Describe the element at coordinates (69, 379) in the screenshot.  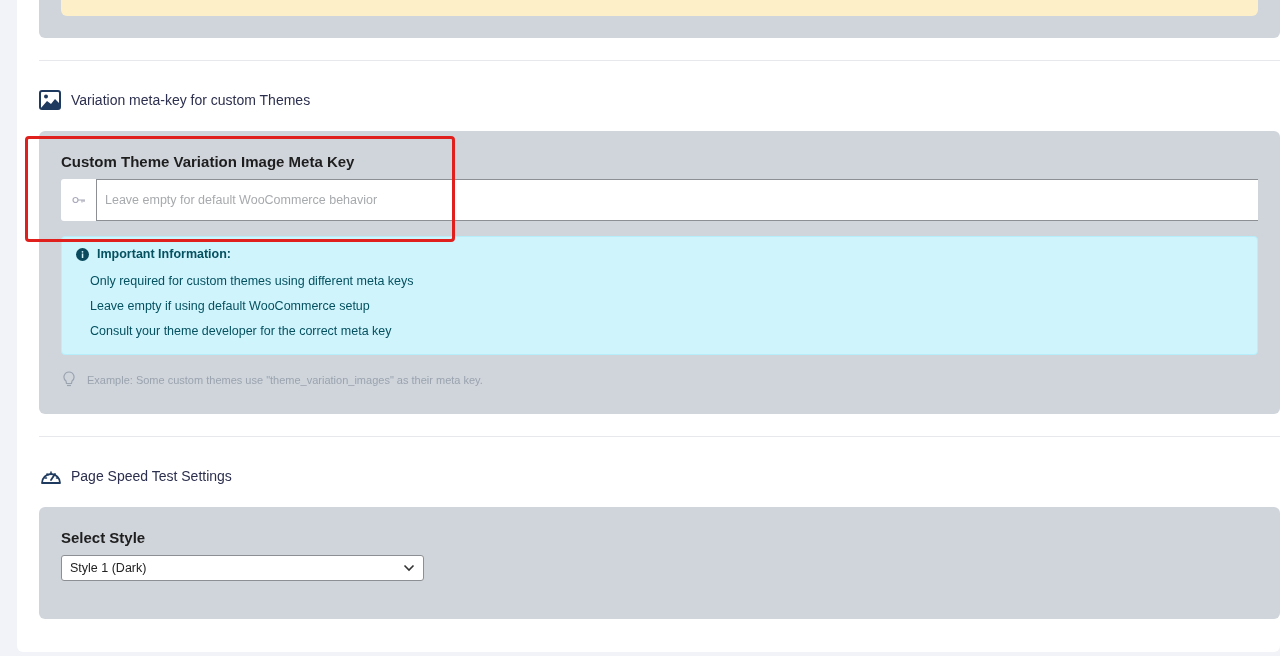
I see `lightbulb-icon` at that location.